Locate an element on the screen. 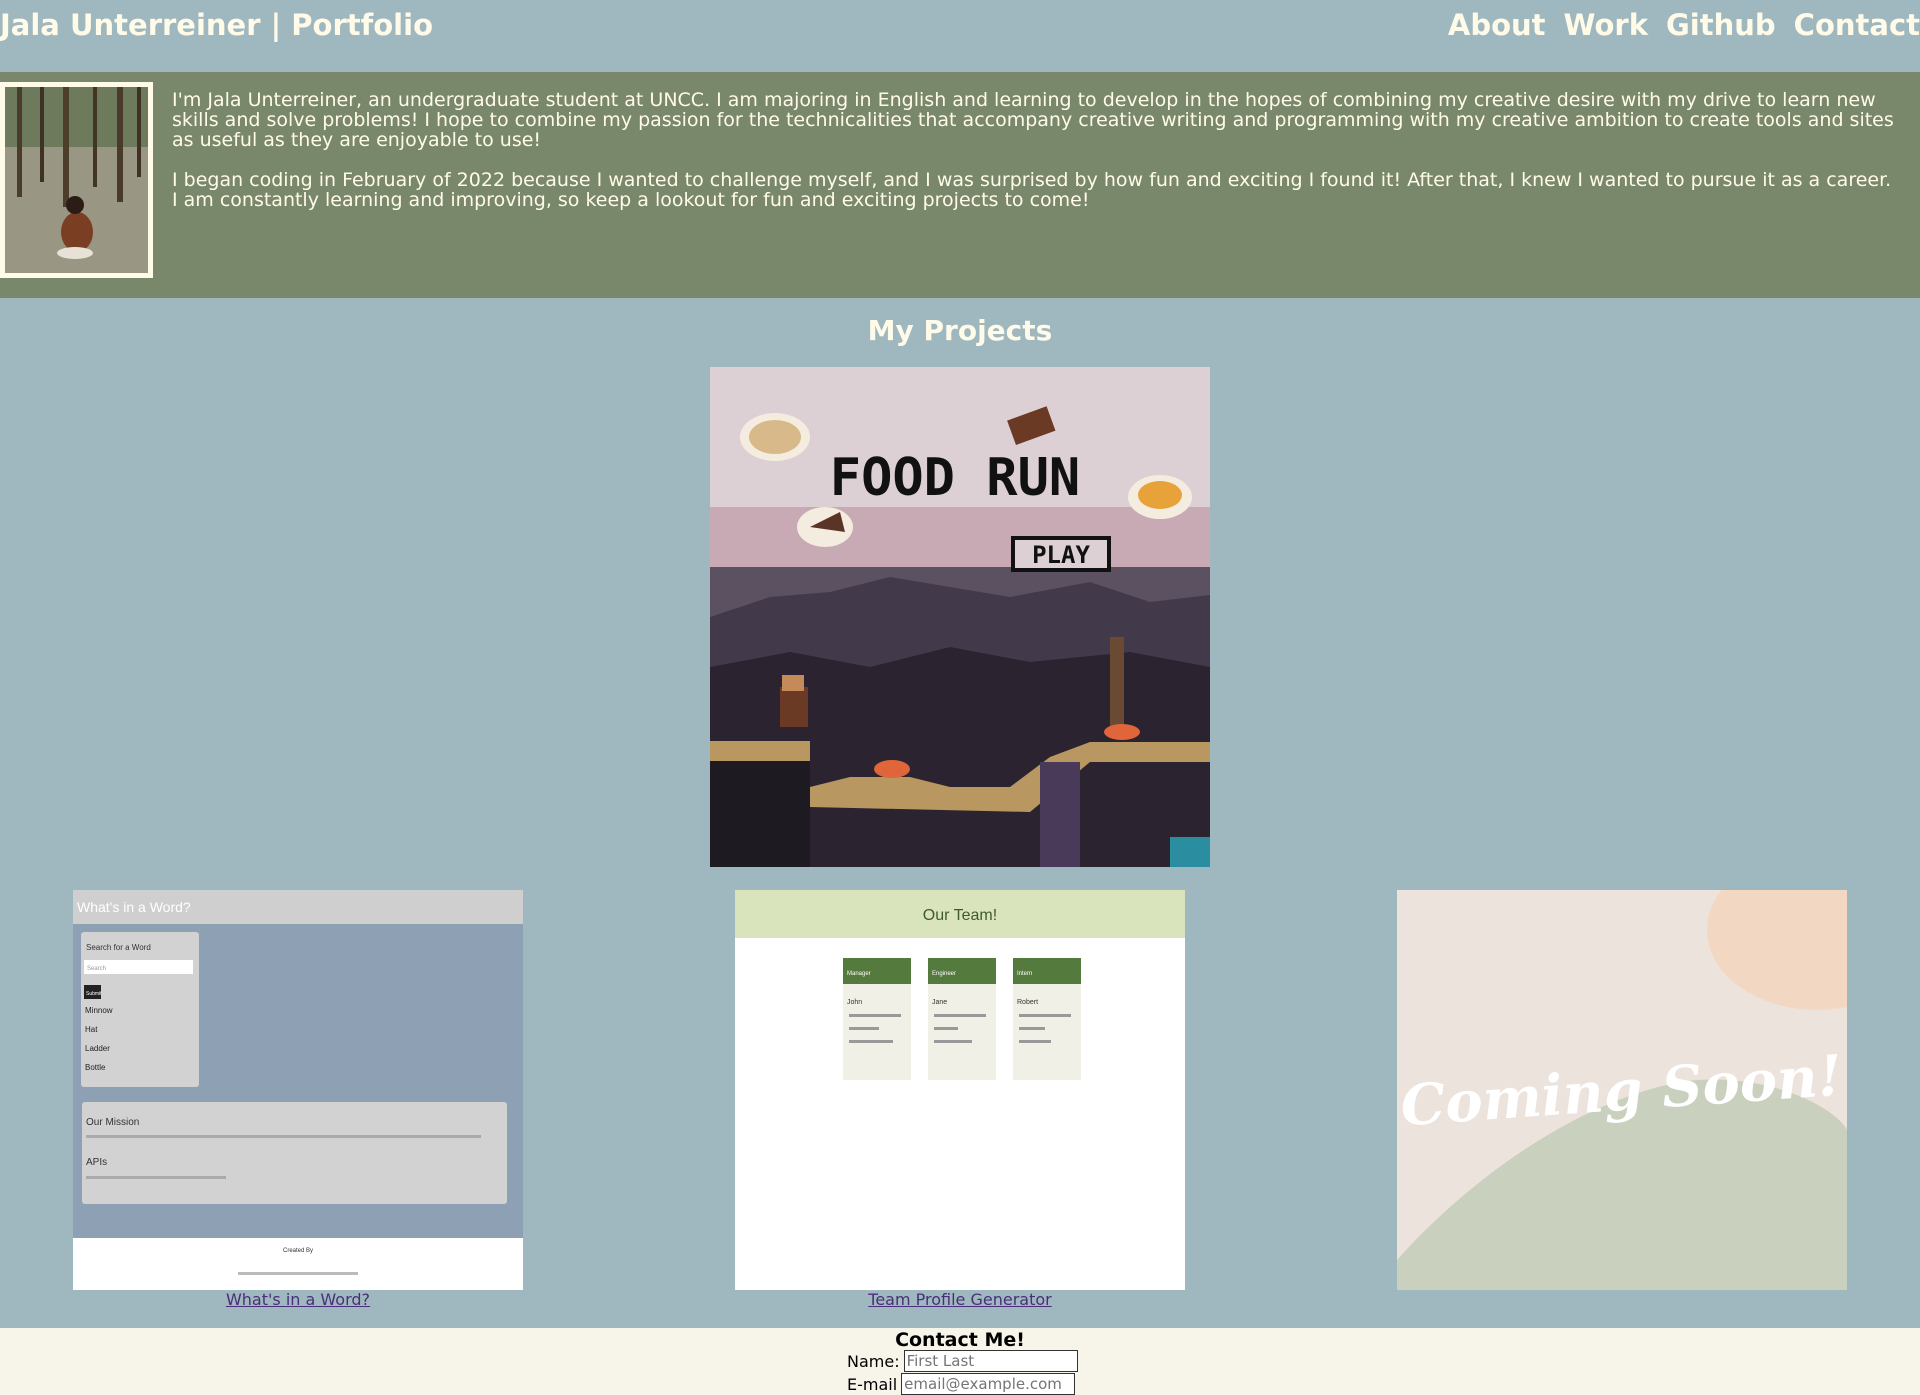  game-title: FOOD RUN is located at coordinates (955, 478).